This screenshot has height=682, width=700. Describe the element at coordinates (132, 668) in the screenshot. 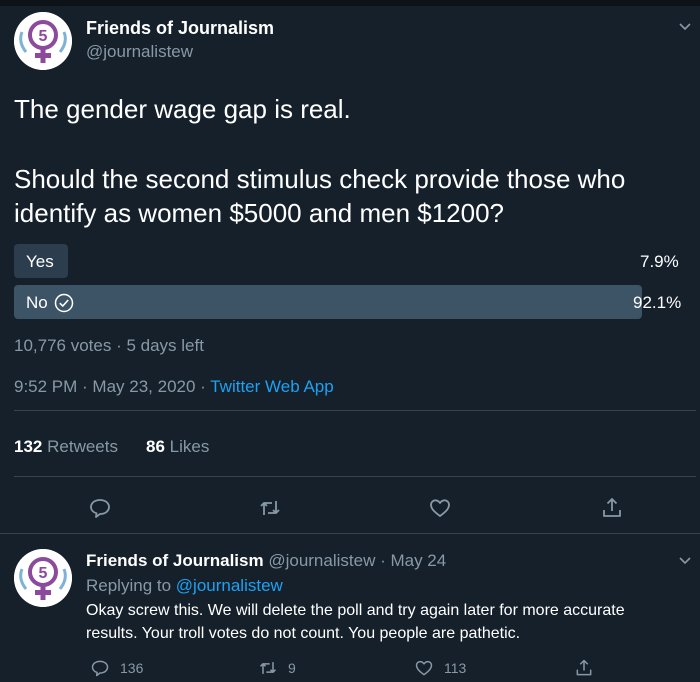

I see `reply-count: 136` at that location.